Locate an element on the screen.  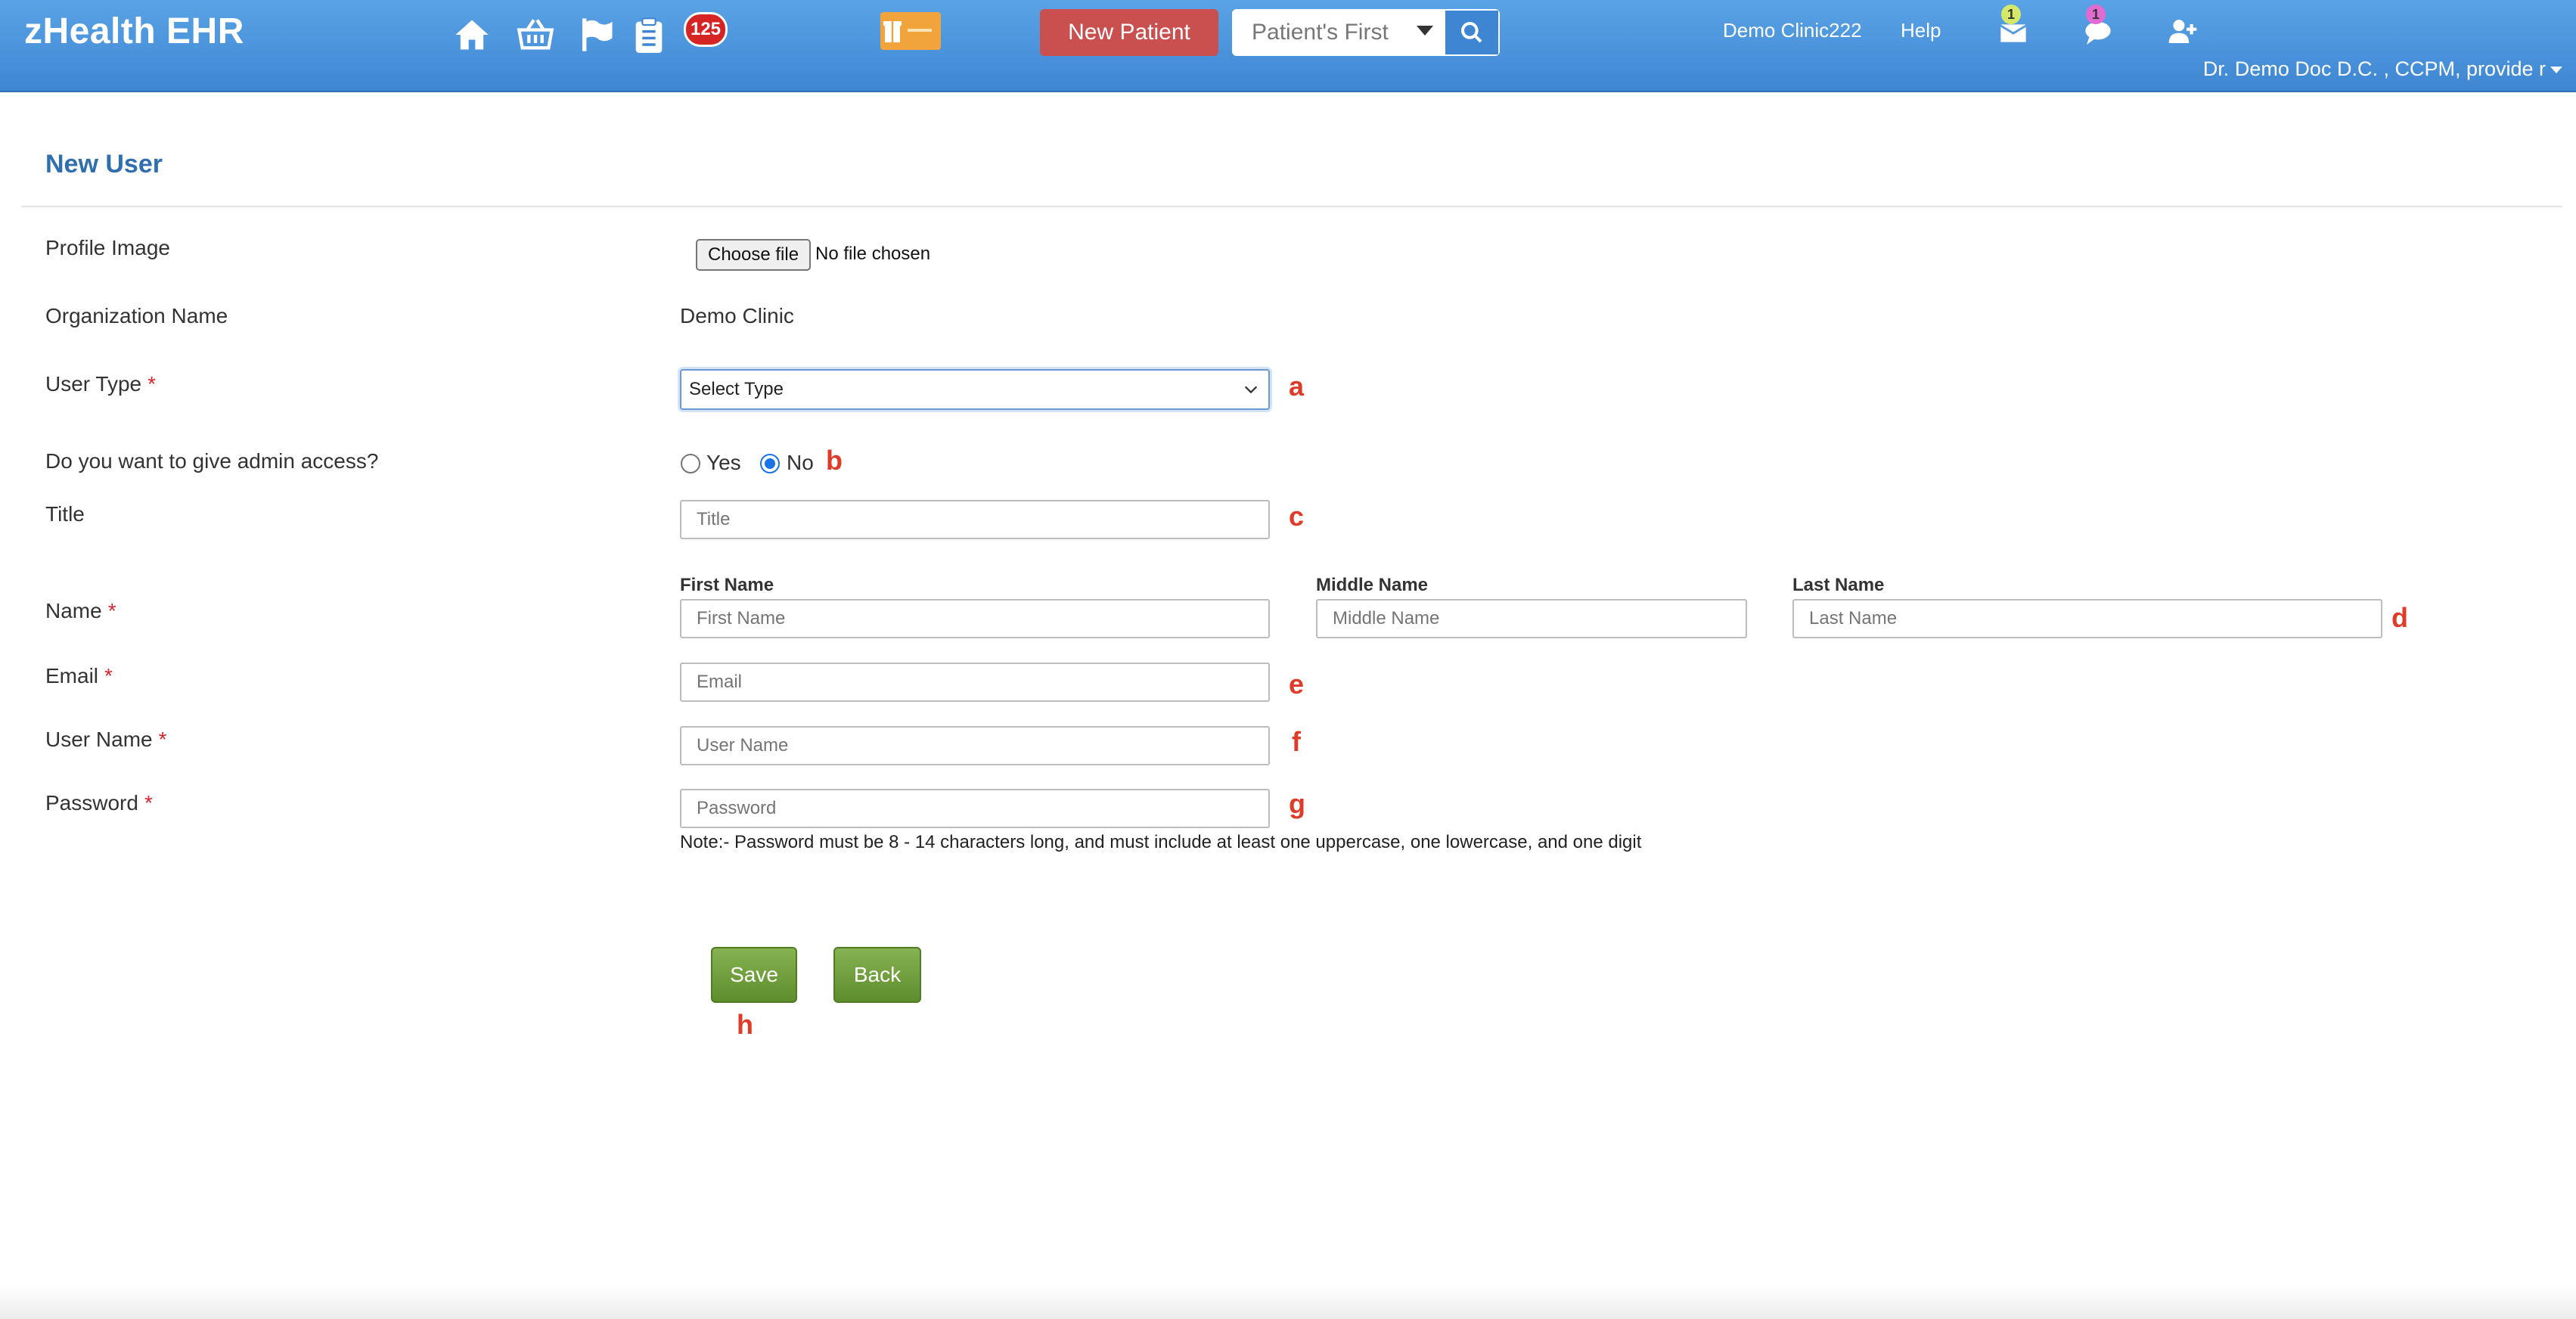
user-name-input is located at coordinates (975, 745).